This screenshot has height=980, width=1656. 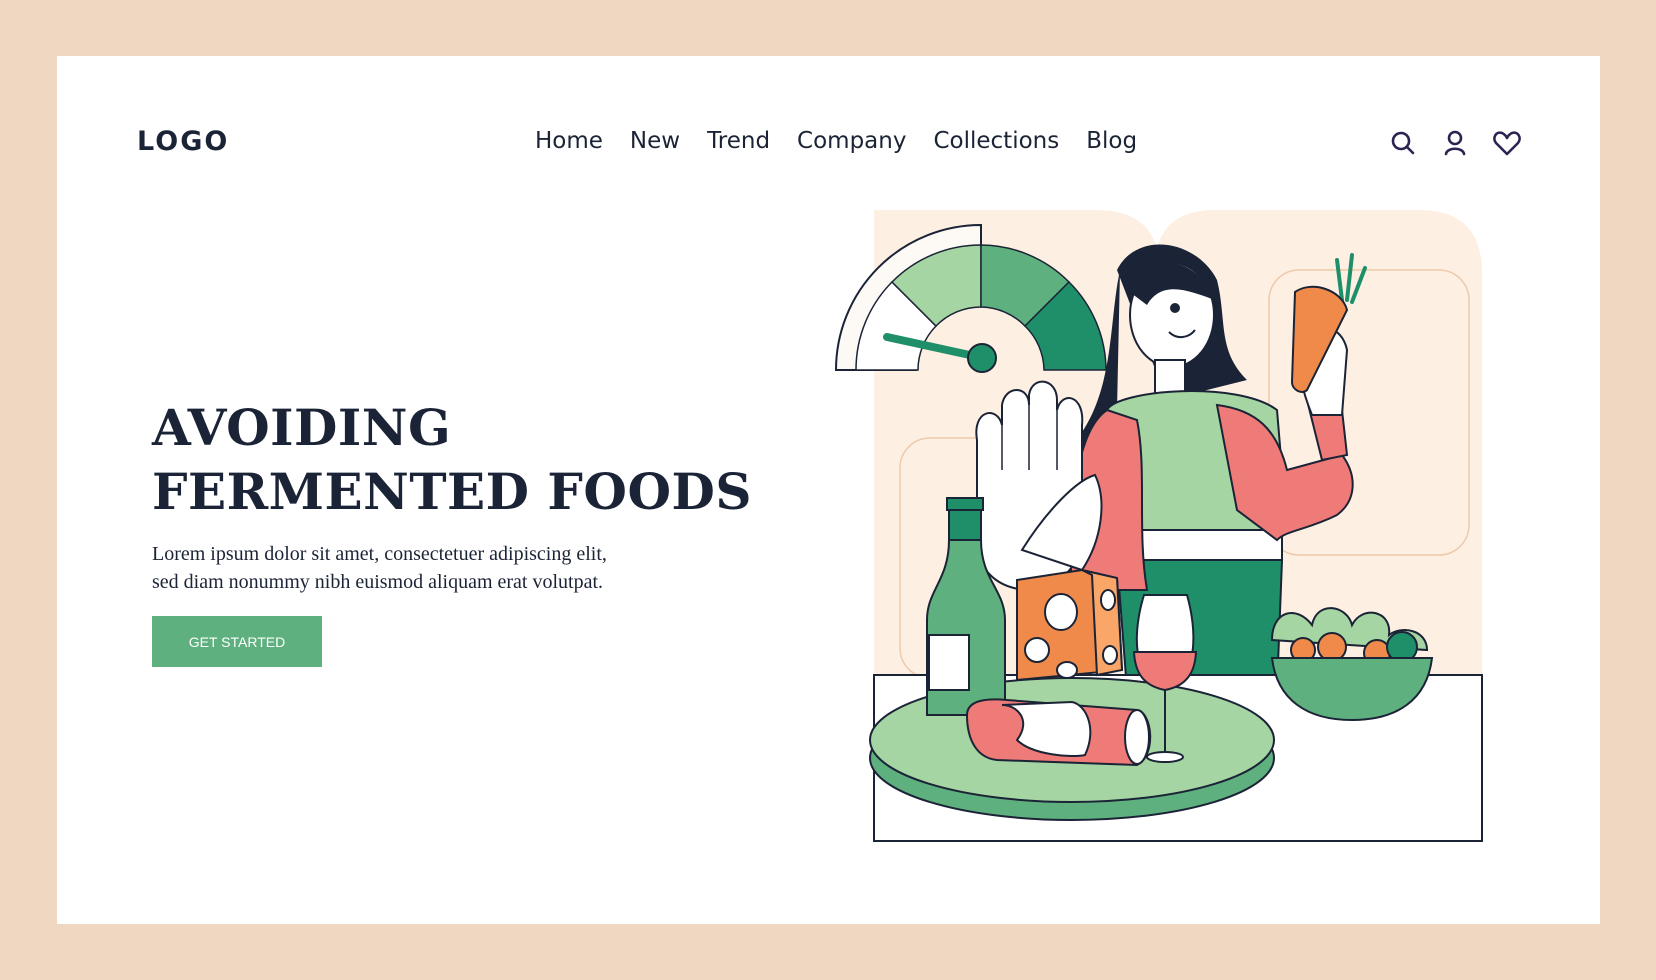 What do you see at coordinates (738, 141) in the screenshot?
I see `nav-trend: Trend` at bounding box center [738, 141].